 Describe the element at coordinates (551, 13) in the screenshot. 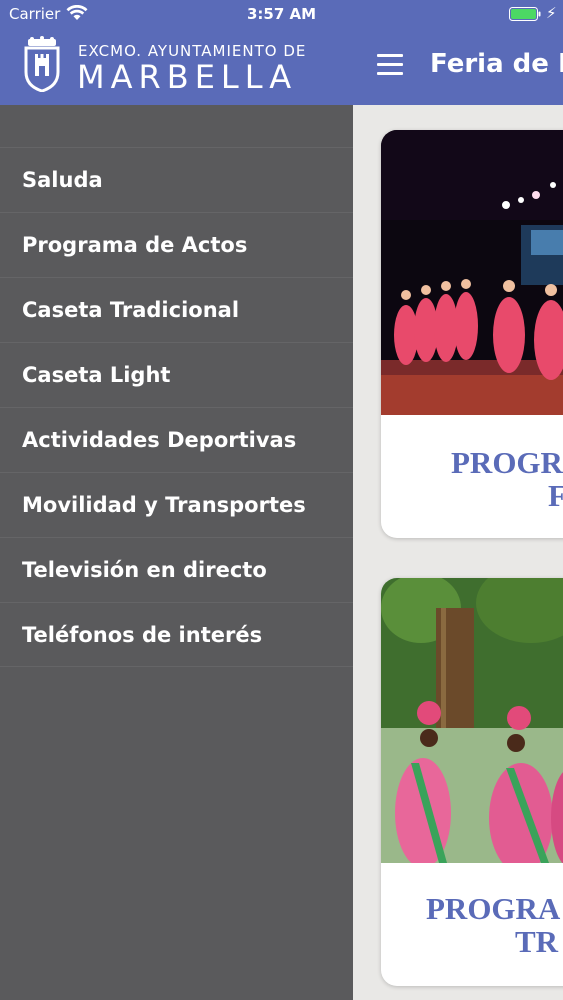

I see `charging-bolt-icon: ⚡` at that location.